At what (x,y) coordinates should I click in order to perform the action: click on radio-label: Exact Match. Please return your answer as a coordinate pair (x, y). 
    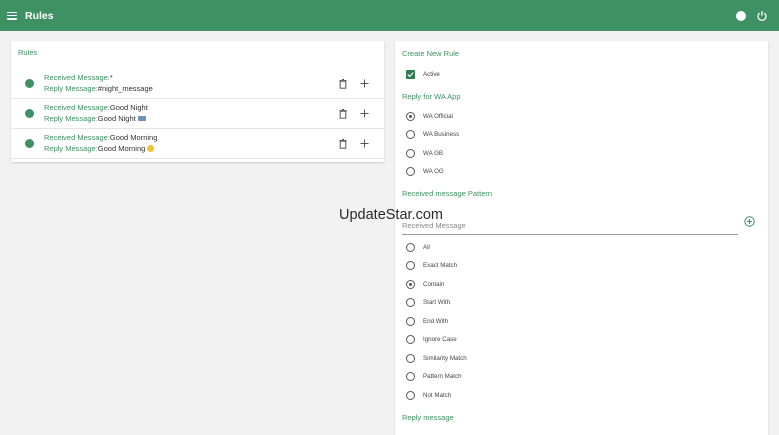
    Looking at the image, I should click on (440, 265).